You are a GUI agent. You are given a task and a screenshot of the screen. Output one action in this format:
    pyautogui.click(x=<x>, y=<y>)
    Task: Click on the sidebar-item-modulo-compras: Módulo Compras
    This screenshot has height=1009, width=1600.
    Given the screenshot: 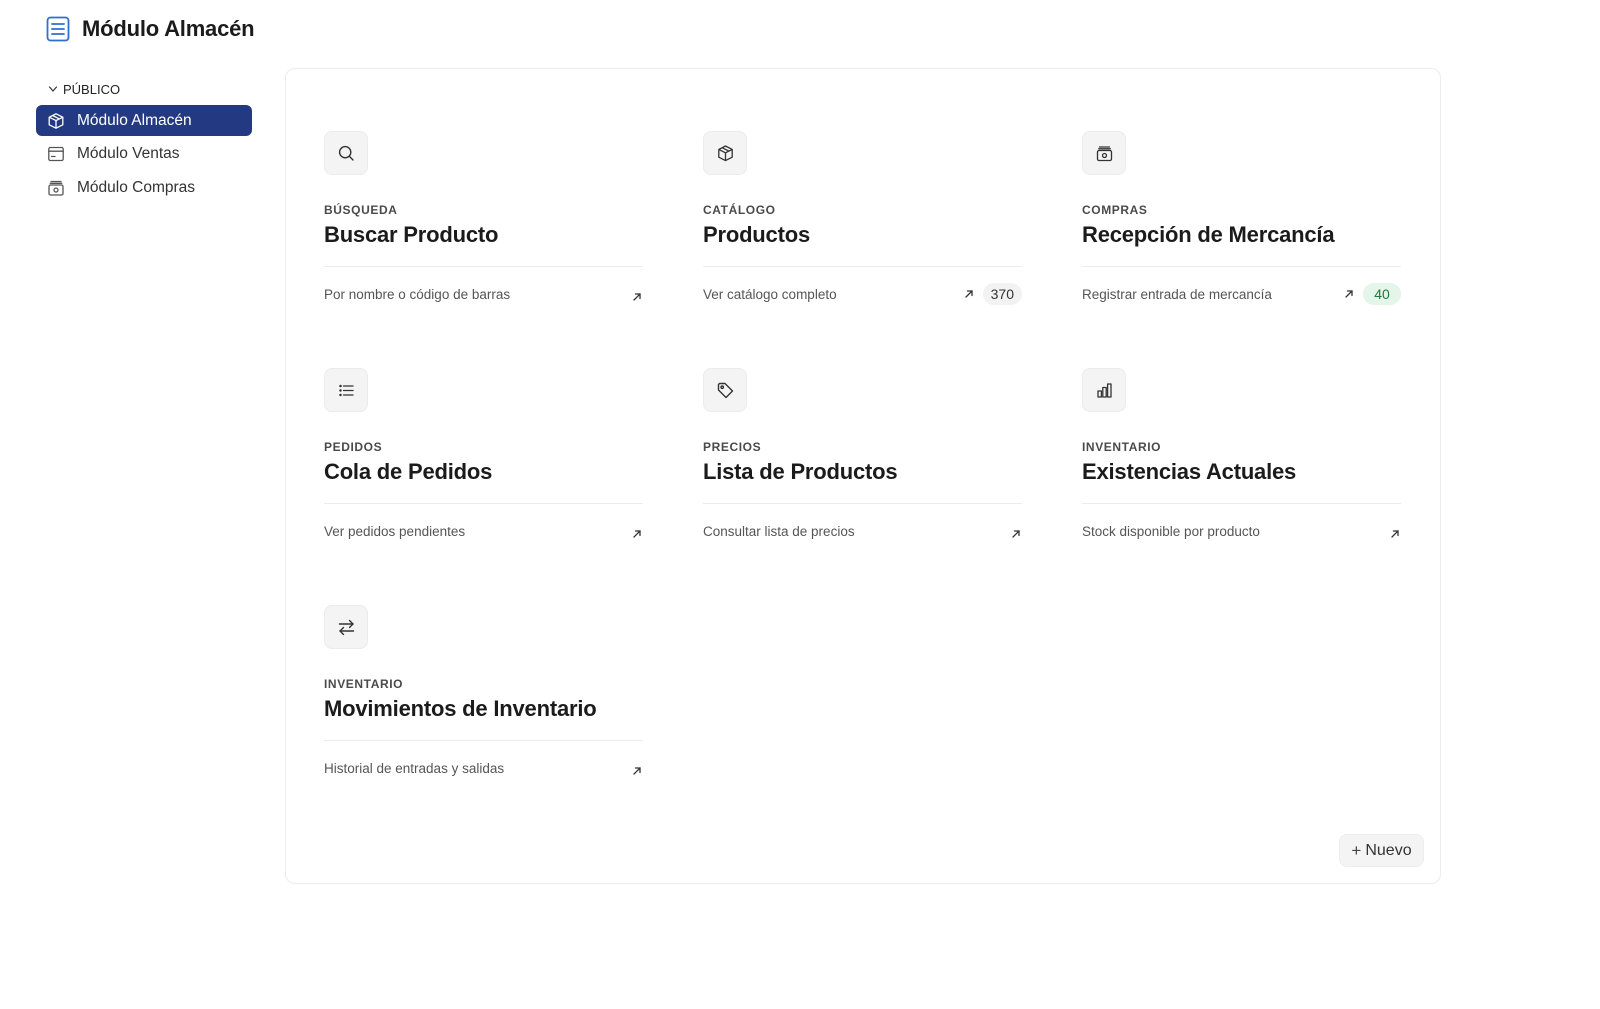 What is the action you would take?
    pyautogui.click(x=144, y=187)
    